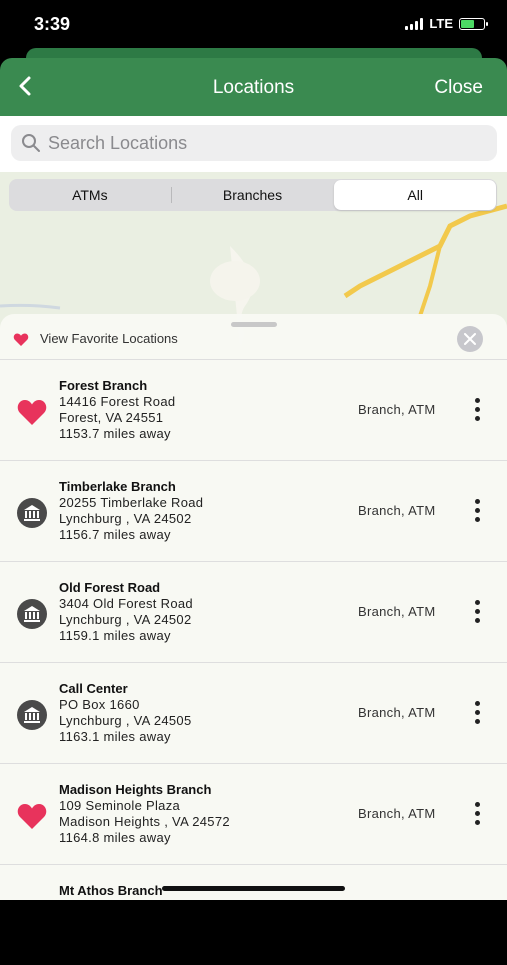 Image resolution: width=507 pixels, height=965 pixels. What do you see at coordinates (135, 789) in the screenshot?
I see `location-name: Madison Heights Branch` at bounding box center [135, 789].